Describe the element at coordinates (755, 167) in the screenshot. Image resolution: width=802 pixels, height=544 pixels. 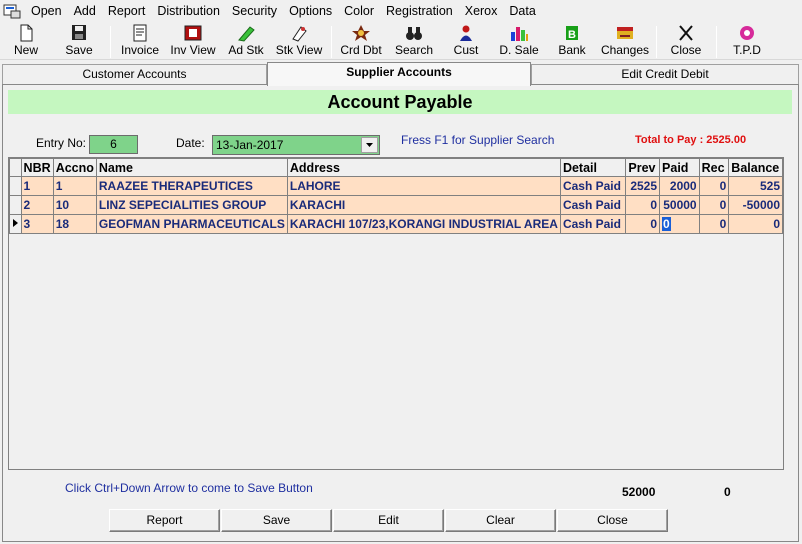
I see `col-header-balance: Balance` at that location.